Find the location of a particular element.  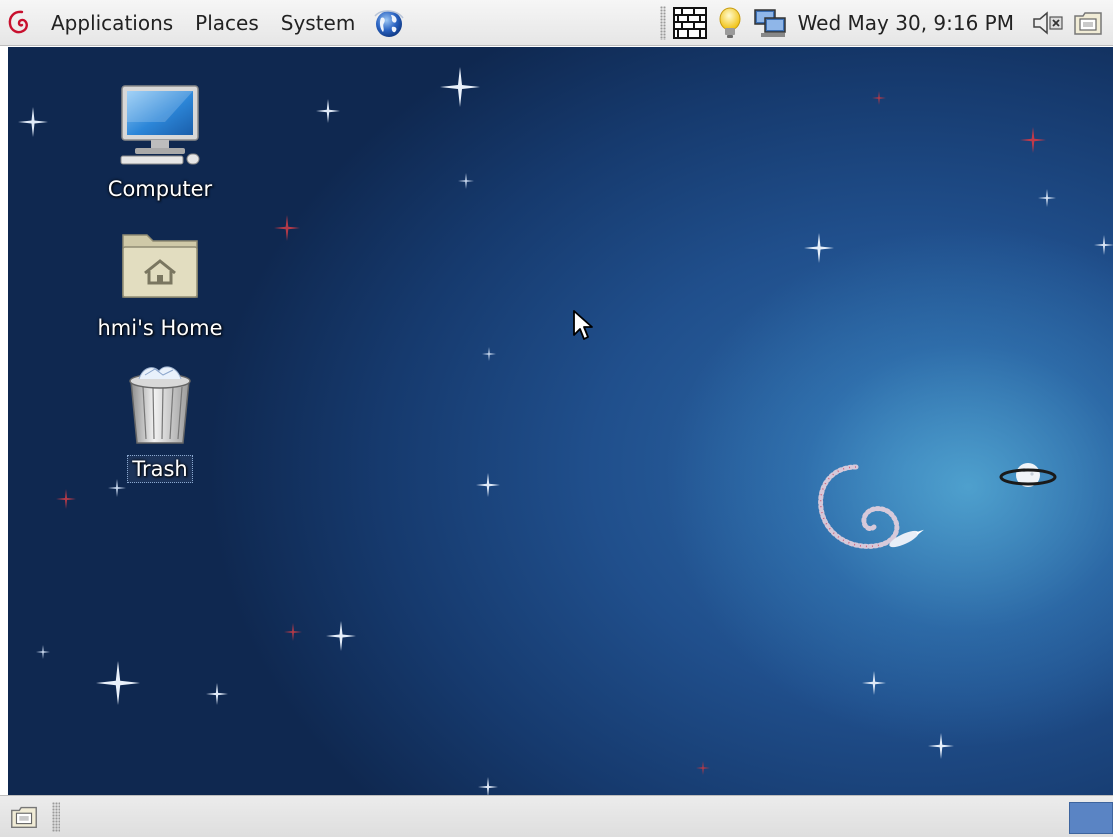

clock: Wed May 30, 9:16 PM is located at coordinates (906, 23).